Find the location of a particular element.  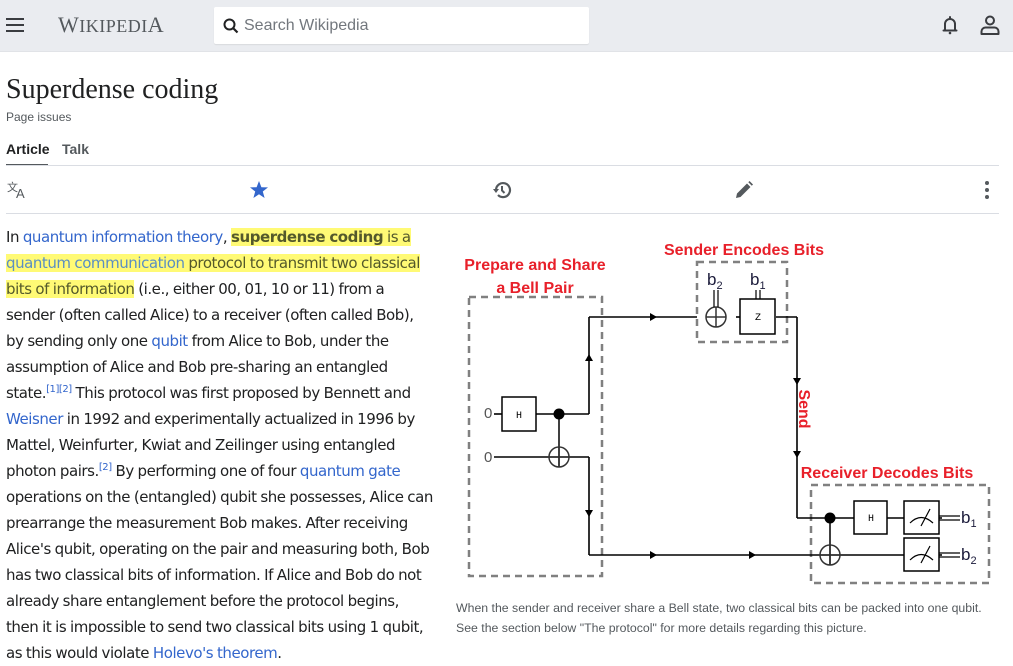

user-icon is located at coordinates (990, 25).